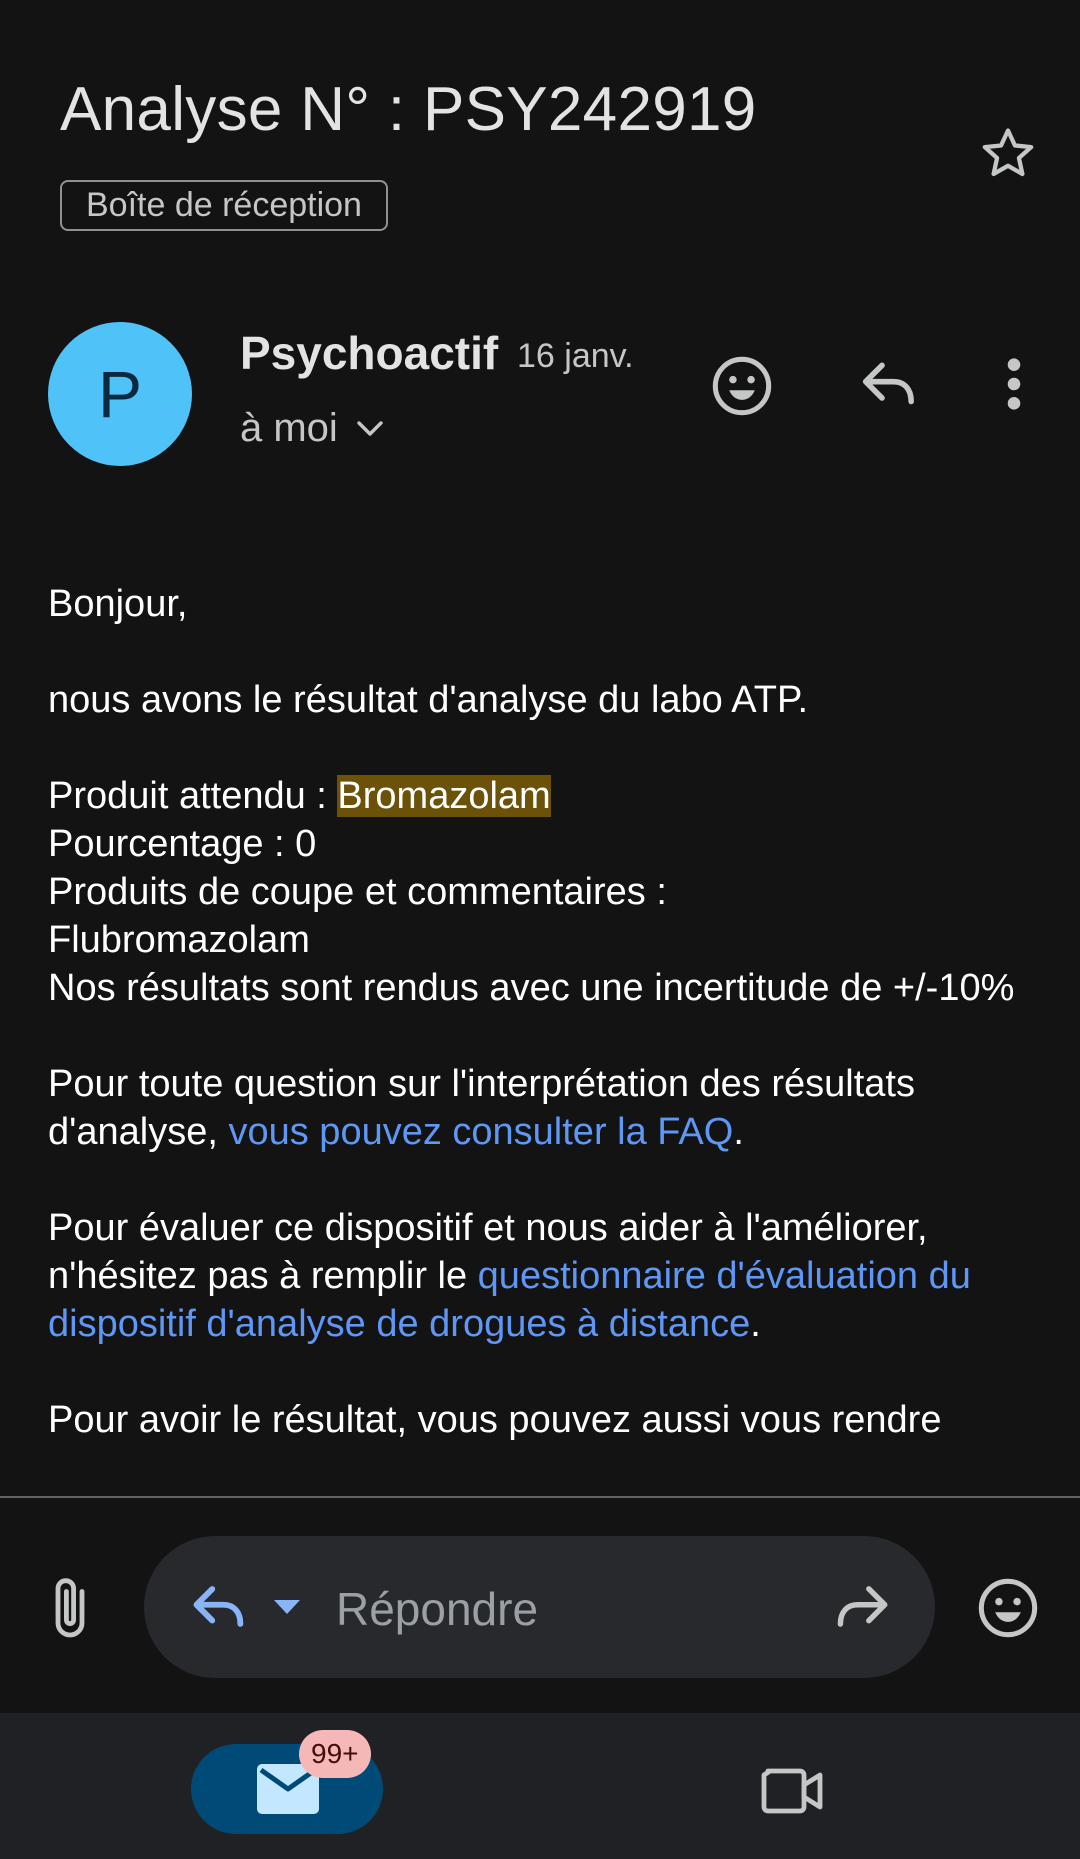 The height and width of the screenshot is (1859, 1080). I want to click on greeting: Bonjour,, so click(118, 604).